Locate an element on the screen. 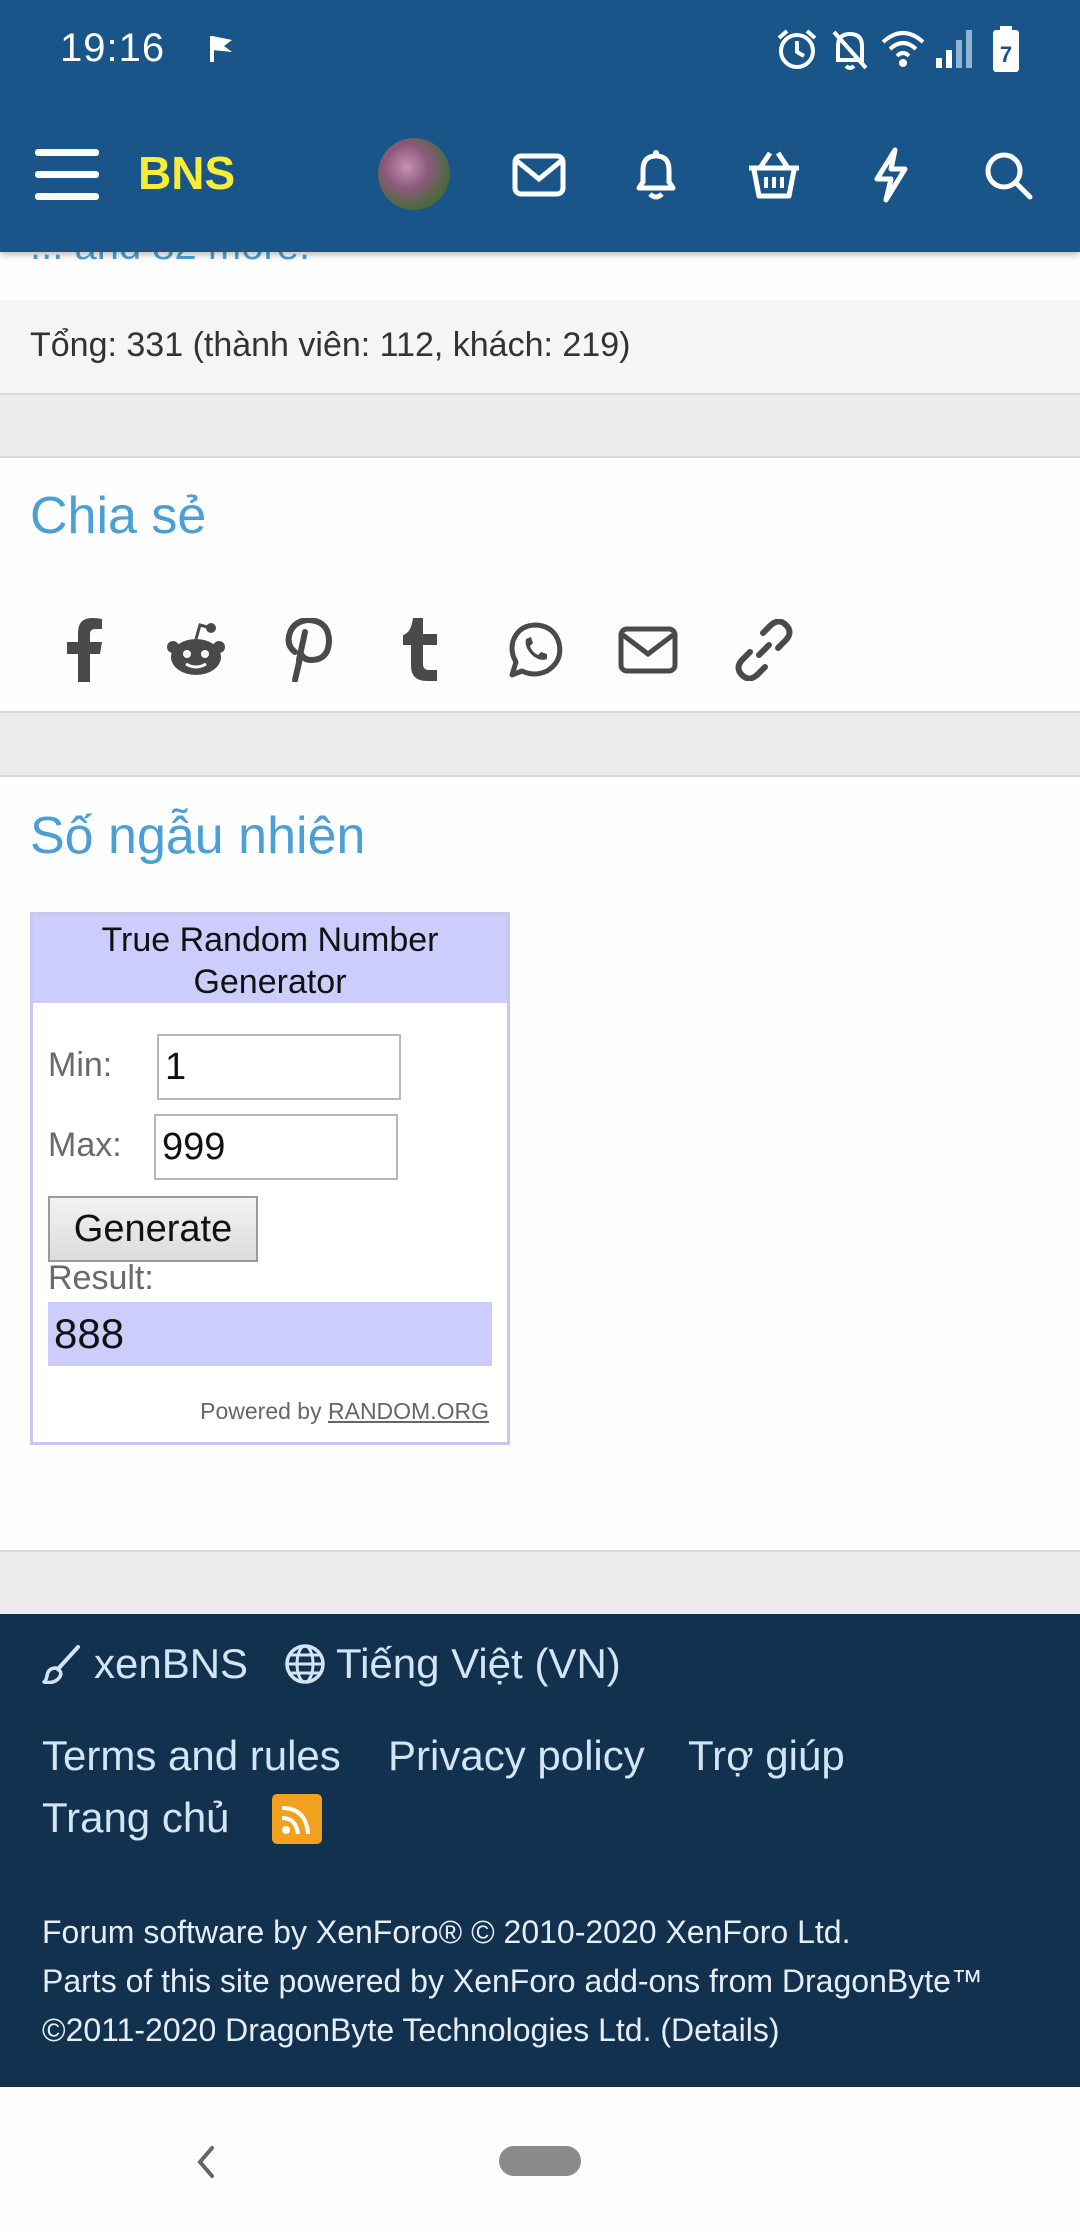 This screenshot has width=1080, height=2232. paint-brush-icon is located at coordinates (61, 1664).